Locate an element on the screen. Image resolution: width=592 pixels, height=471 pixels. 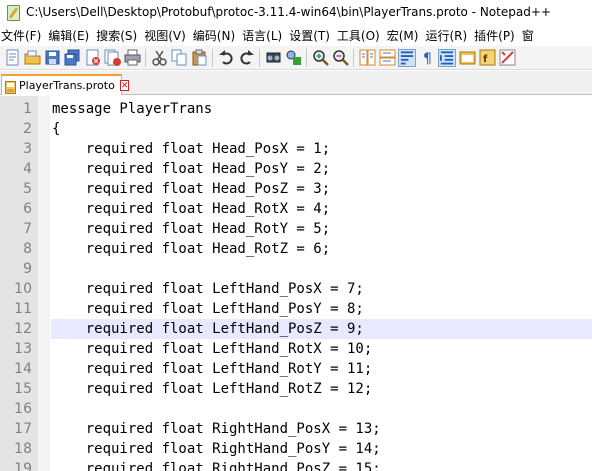
line-number: 15 is located at coordinates (23, 389).